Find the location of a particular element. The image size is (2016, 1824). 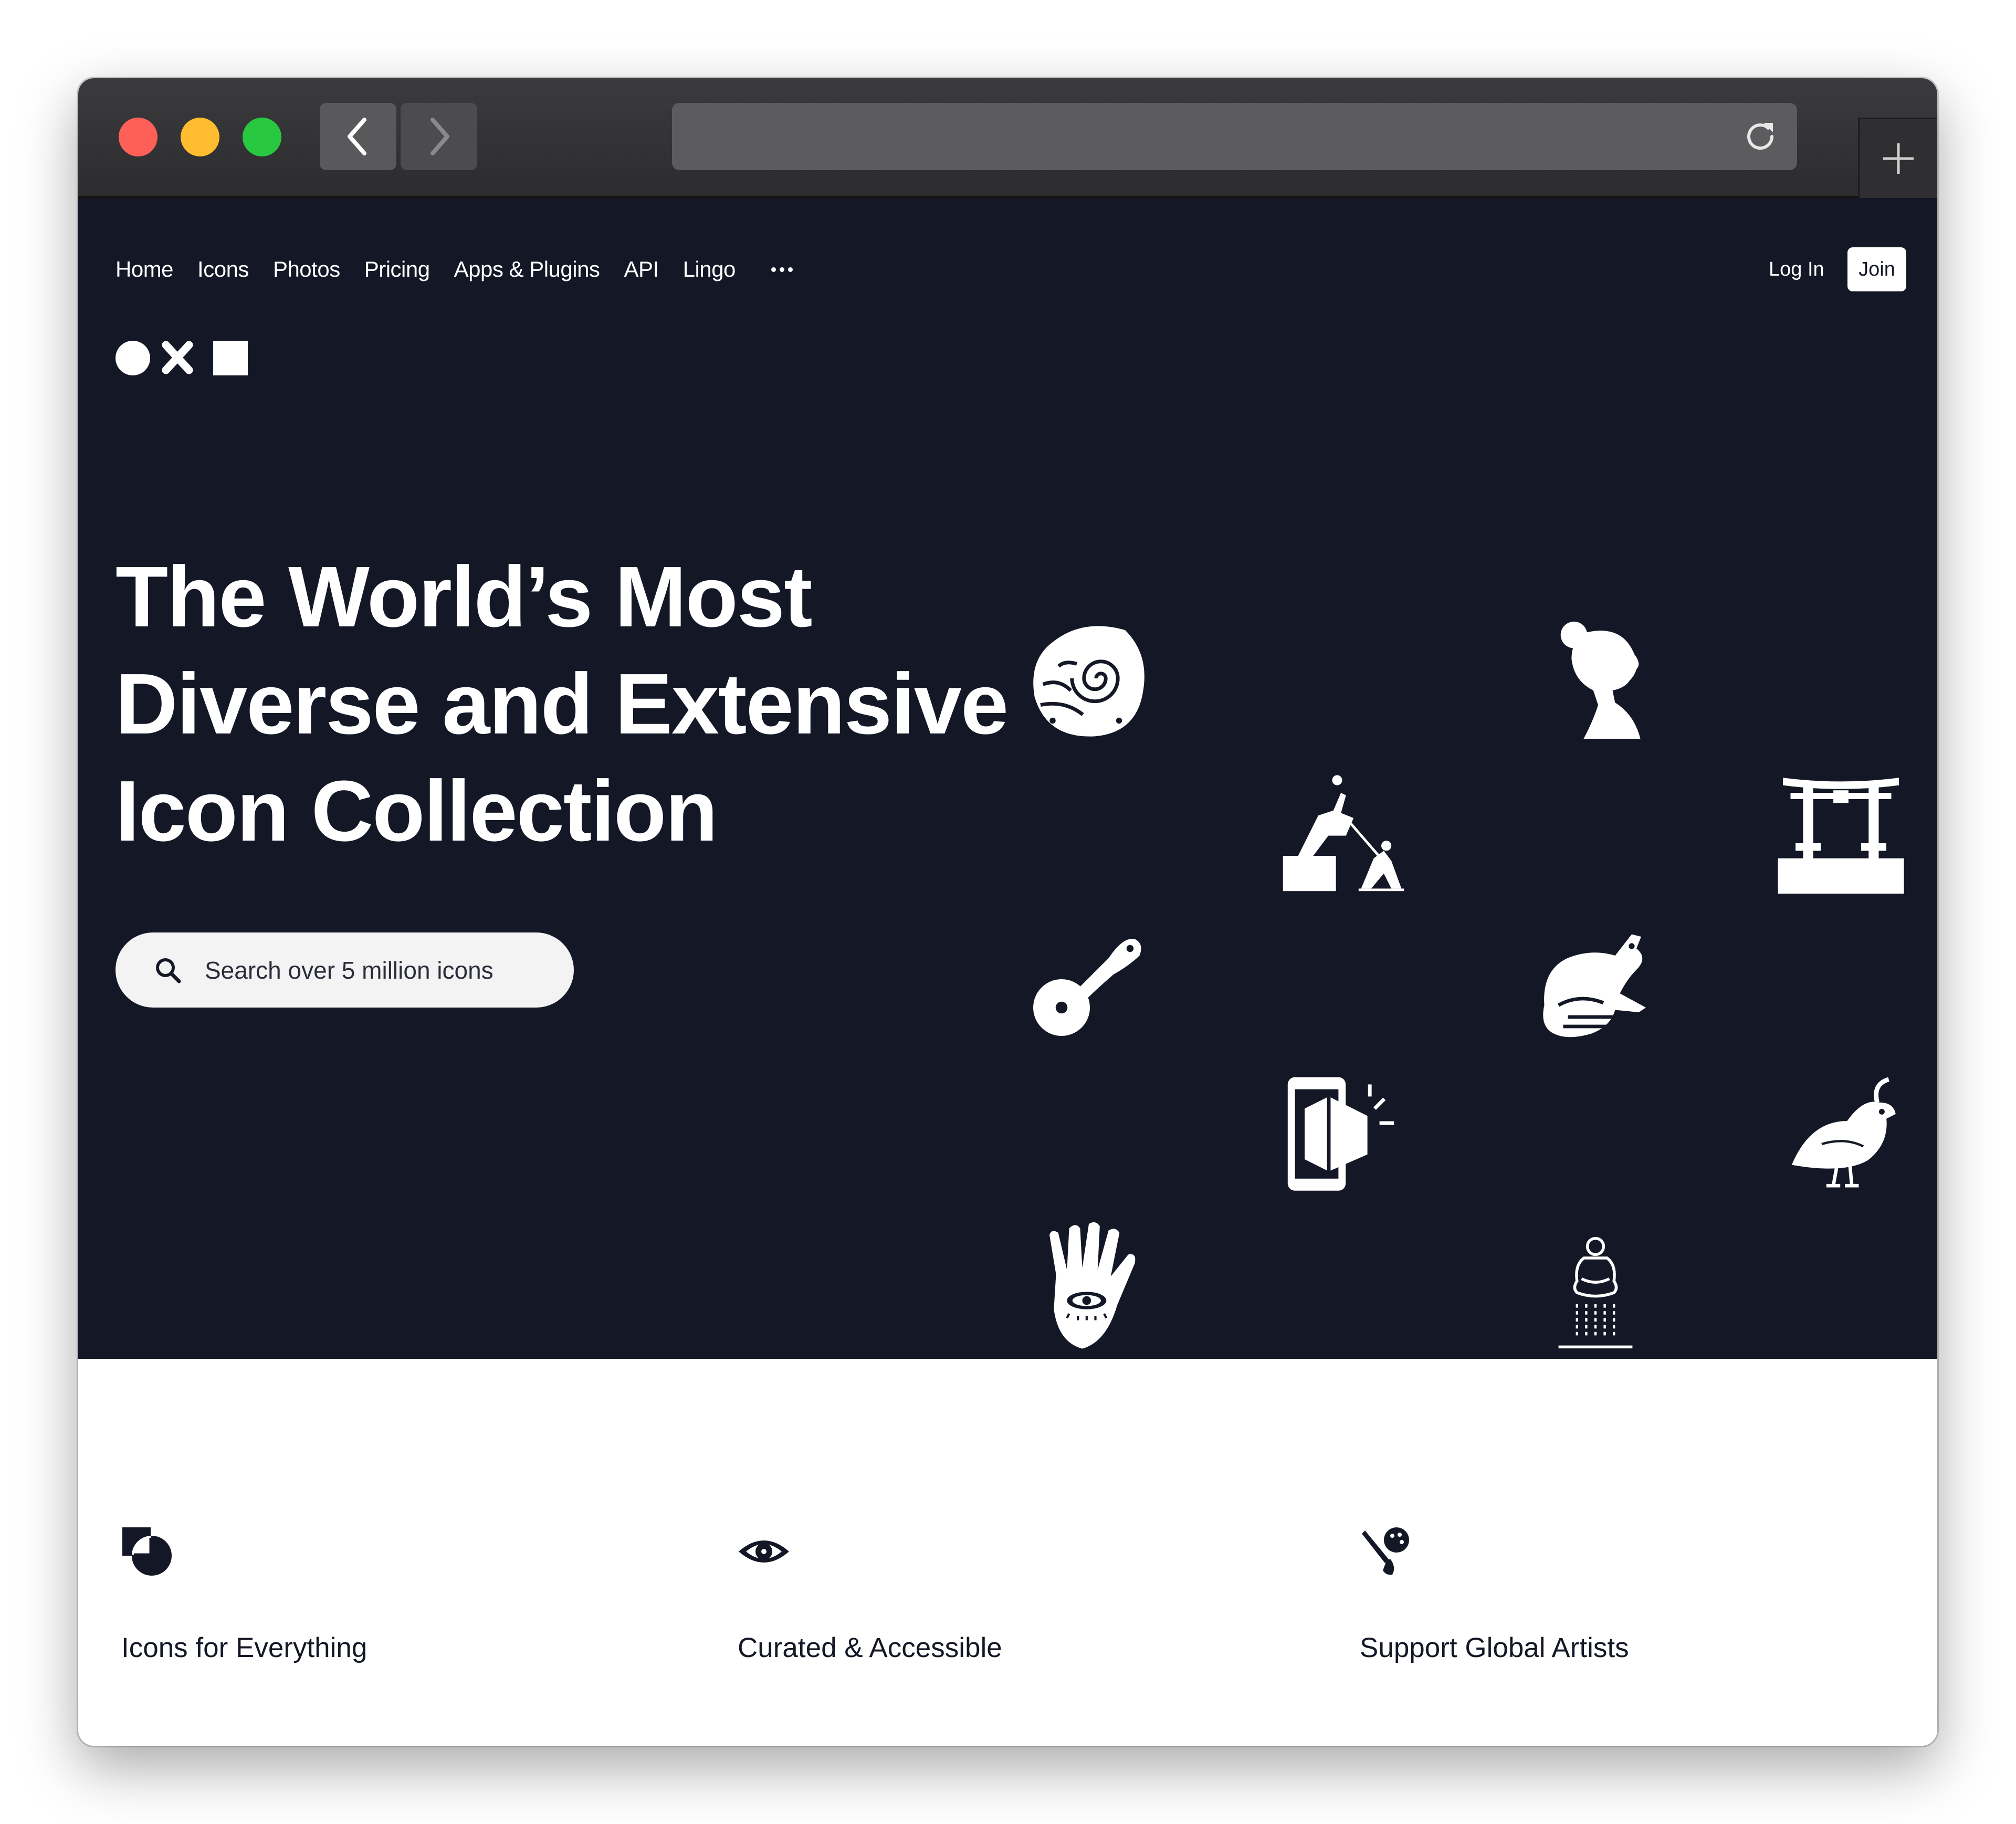

feature-title: Curated & Accessible is located at coordinates (870, 1648).